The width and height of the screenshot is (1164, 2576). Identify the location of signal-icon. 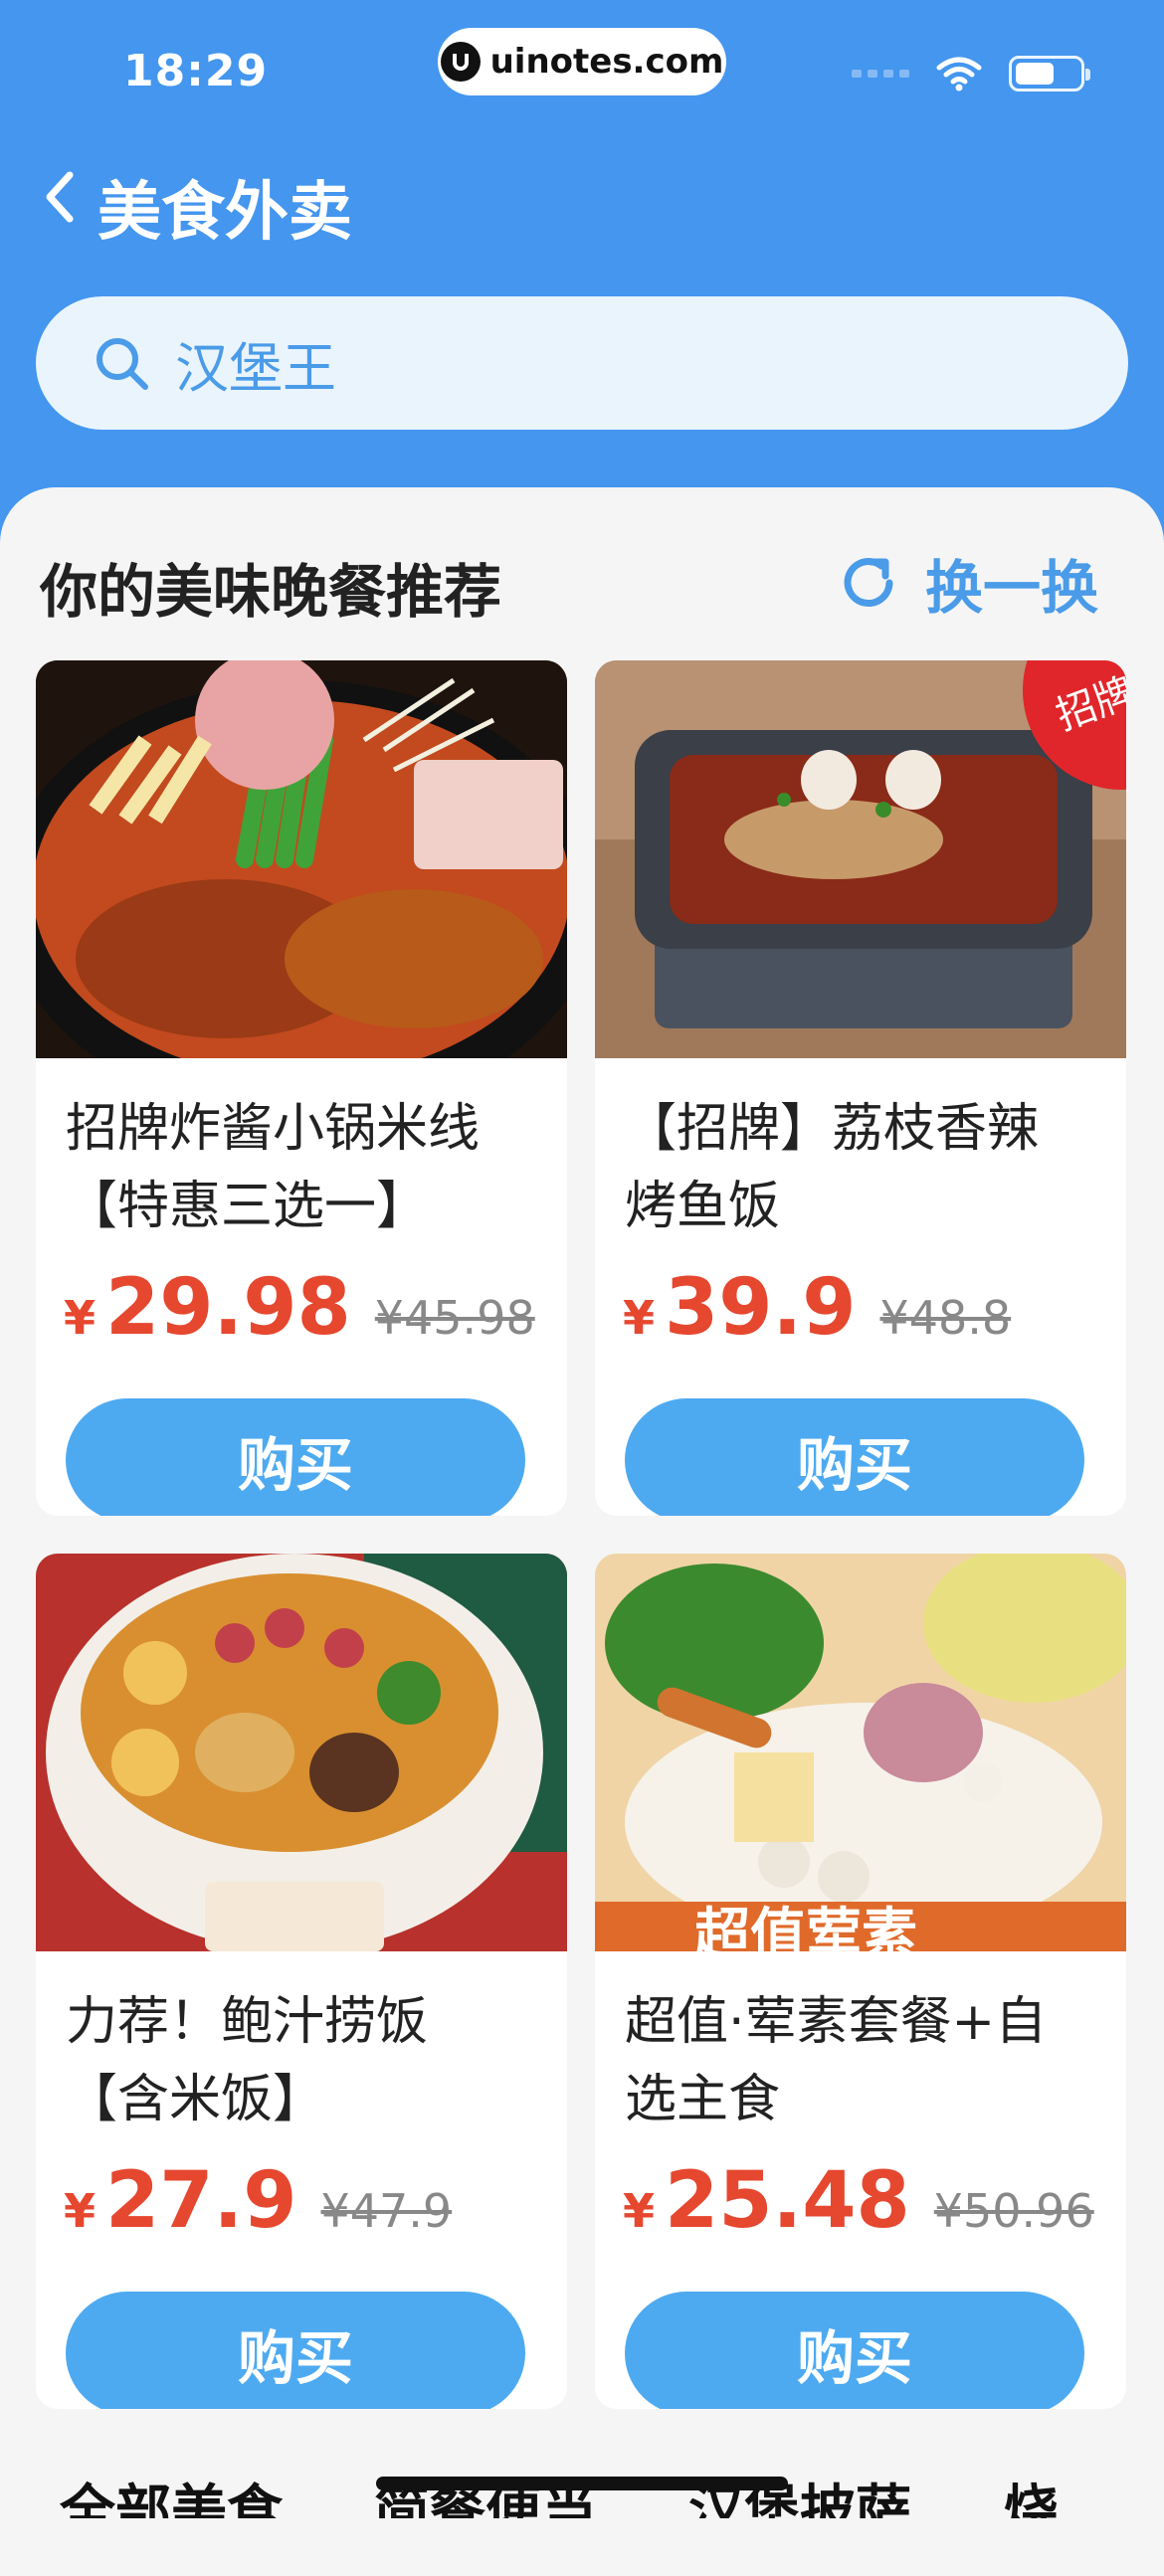
(880, 74).